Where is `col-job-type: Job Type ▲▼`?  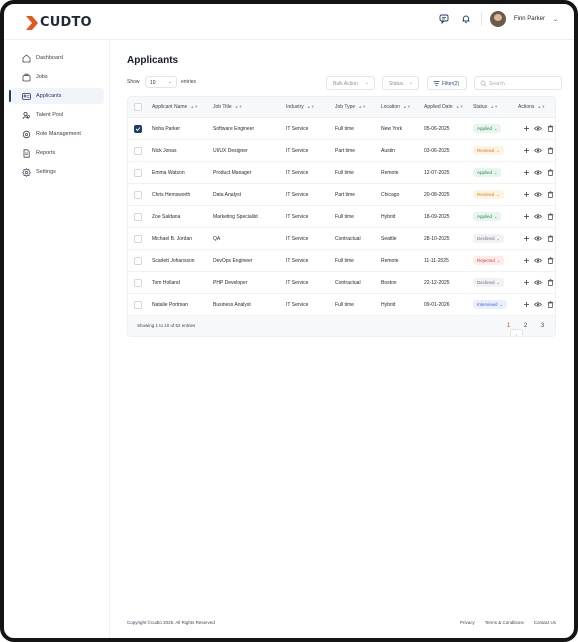
col-job-type: Job Type ▲▼ is located at coordinates (350, 107).